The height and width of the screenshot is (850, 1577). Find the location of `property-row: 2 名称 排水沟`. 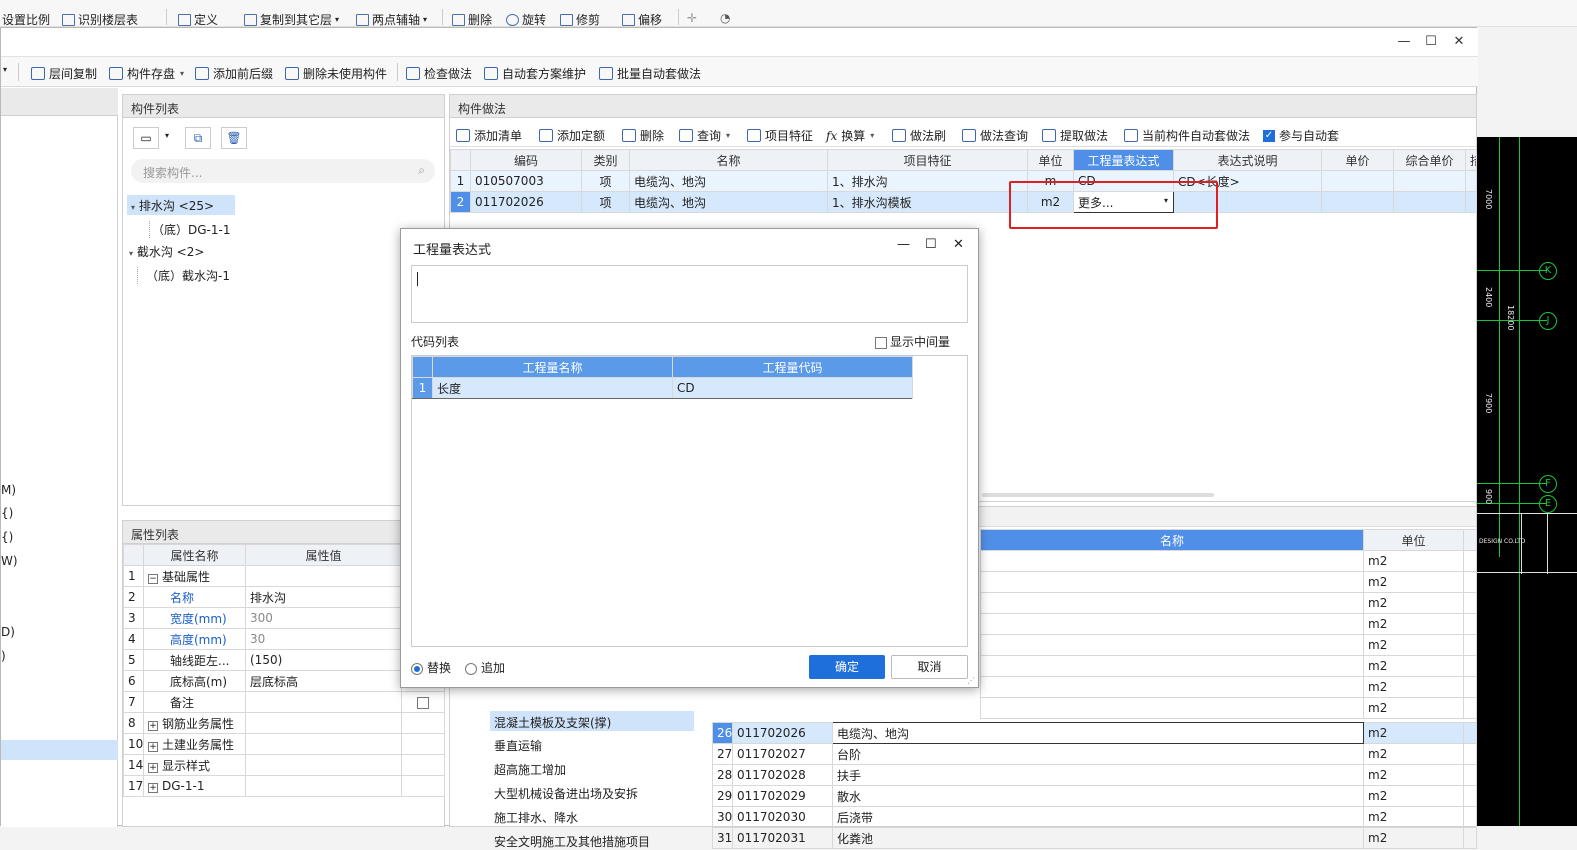

property-row: 2 名称 排水沟 is located at coordinates (284, 597).